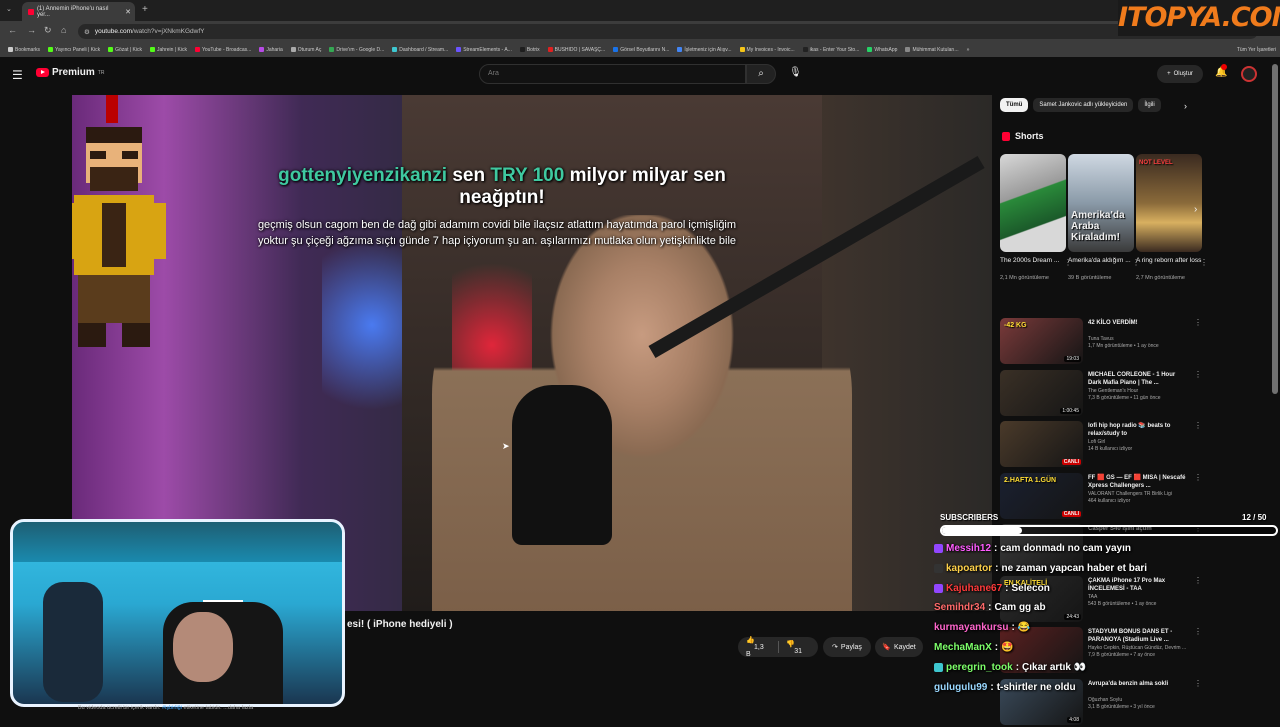  I want to click on site-info-icon: ⚙, so click(87, 32).